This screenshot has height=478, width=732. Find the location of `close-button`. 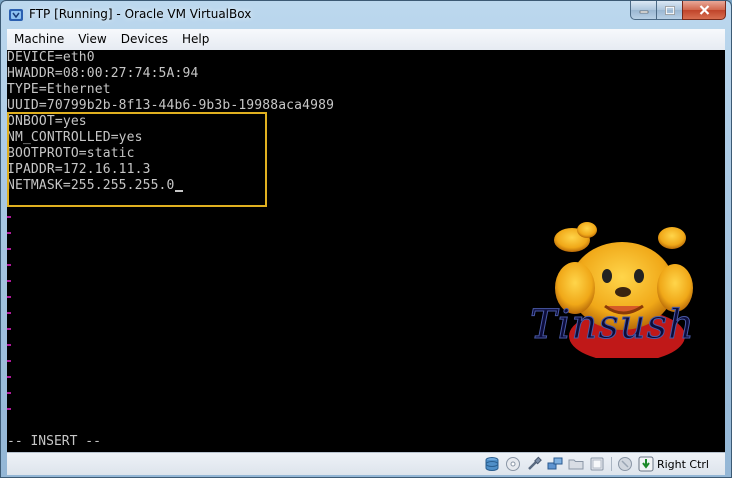

close-button is located at coordinates (704, 10).